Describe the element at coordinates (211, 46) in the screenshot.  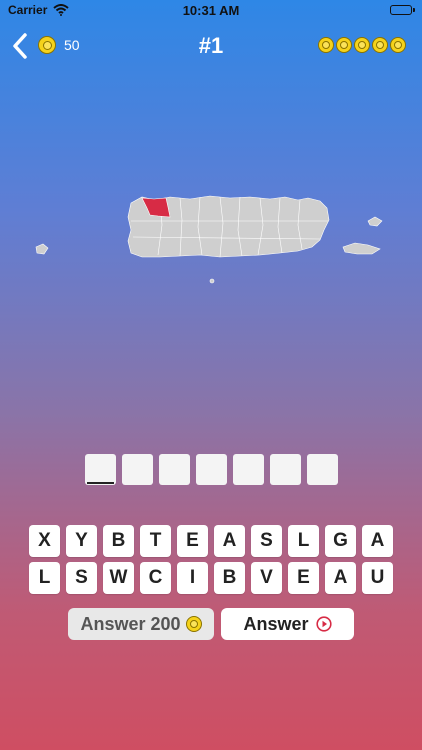
I see `nav-bar: 50 #1` at that location.